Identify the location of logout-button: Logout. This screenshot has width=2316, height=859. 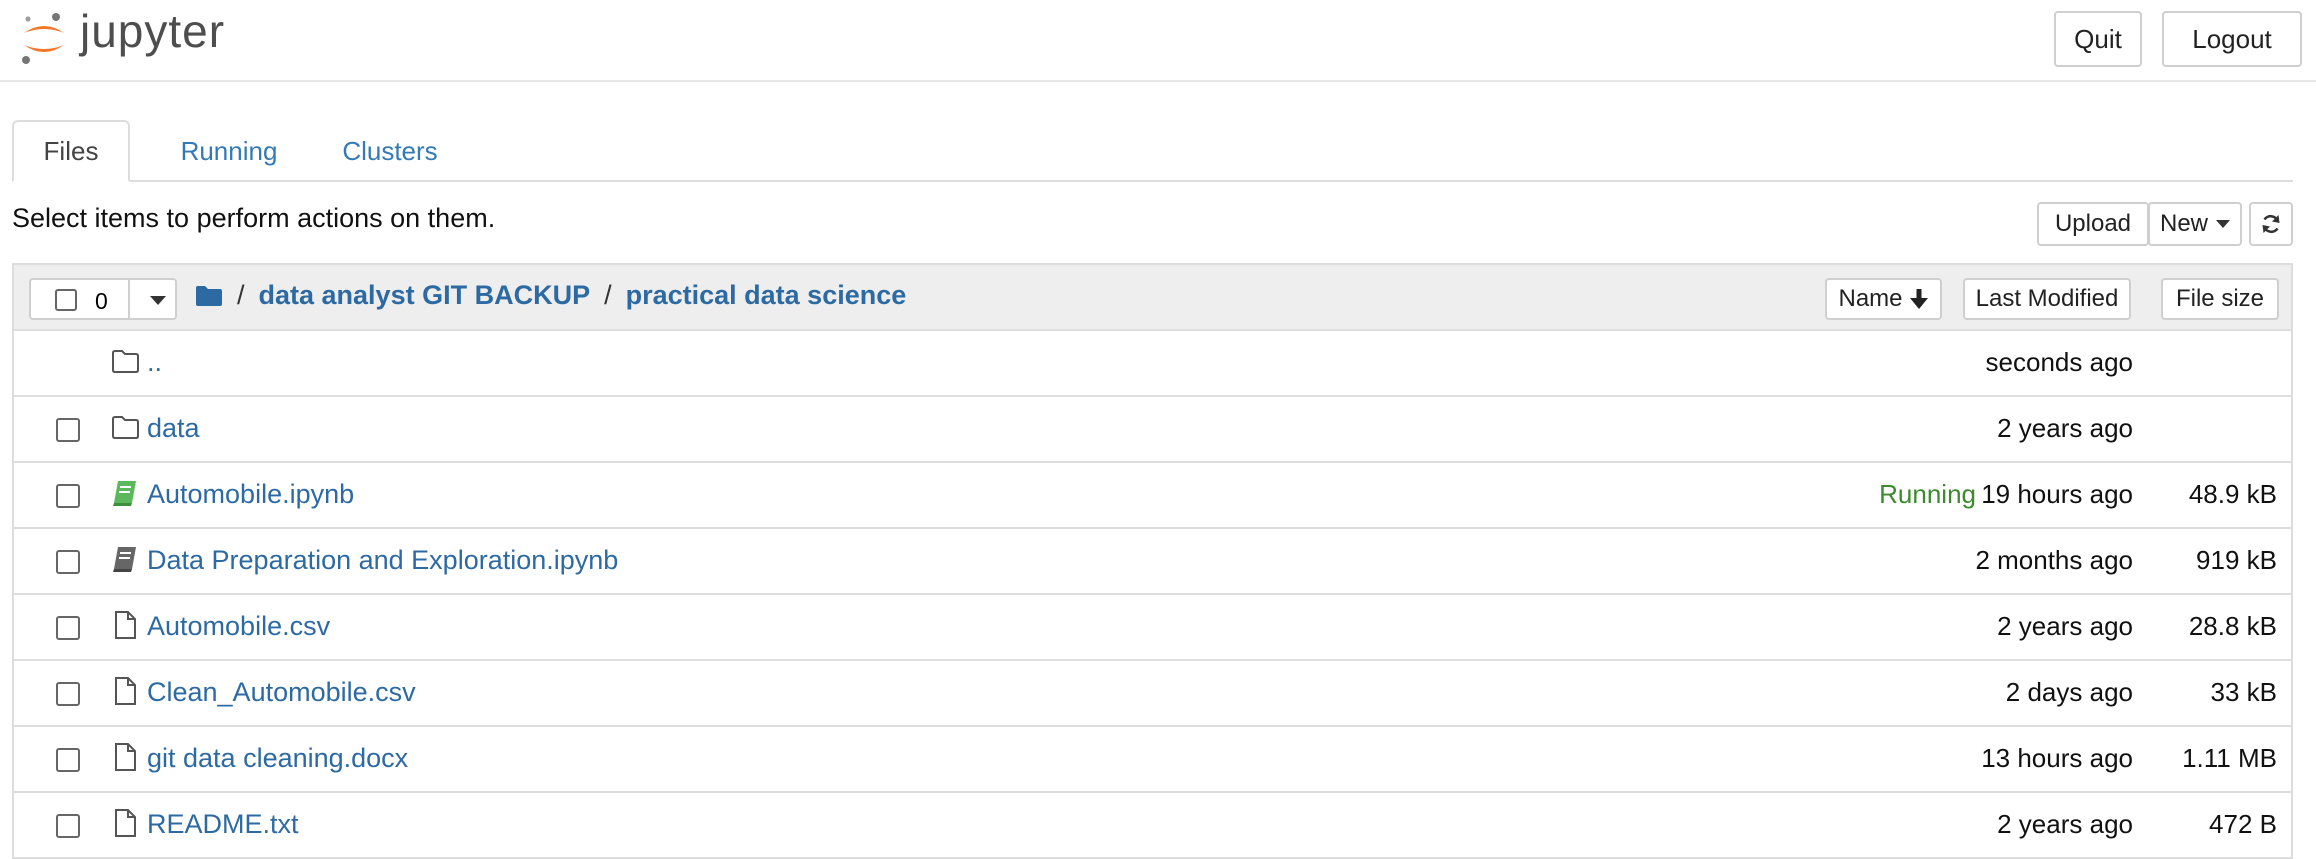
(2232, 39).